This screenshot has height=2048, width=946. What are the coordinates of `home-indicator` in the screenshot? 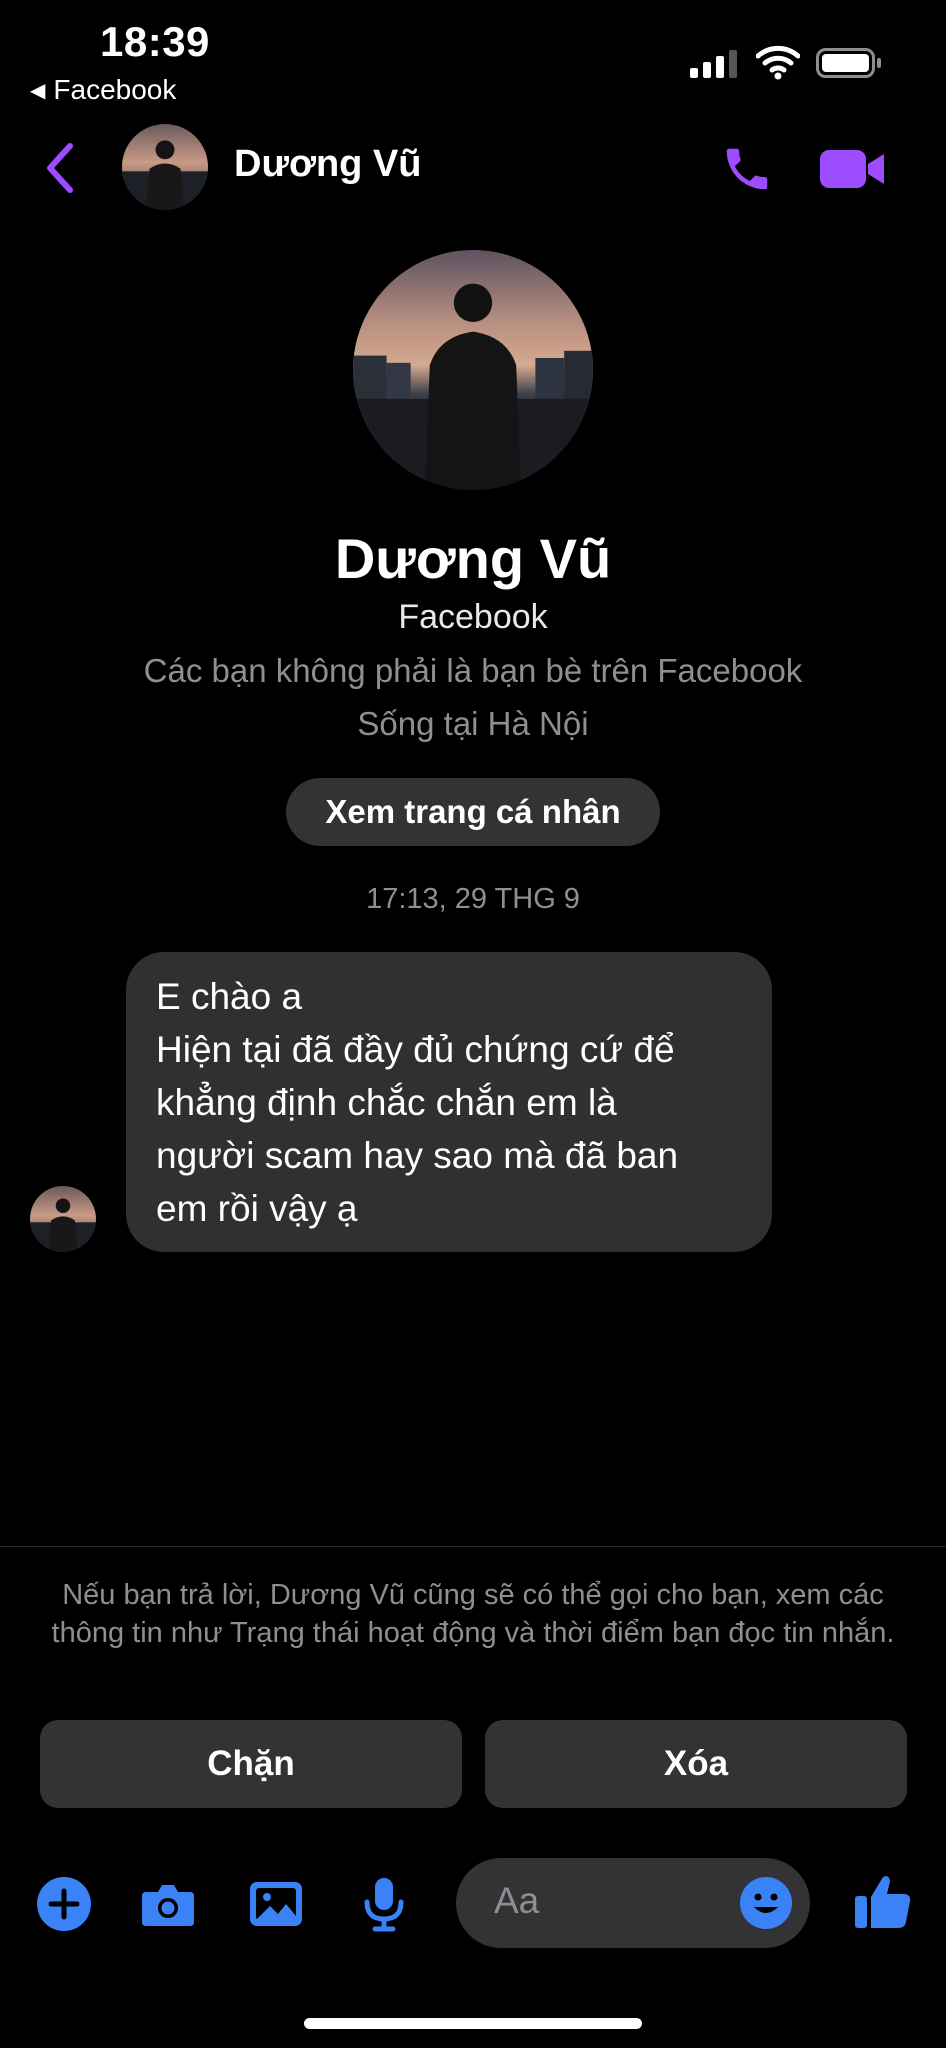 It's located at (473, 2023).